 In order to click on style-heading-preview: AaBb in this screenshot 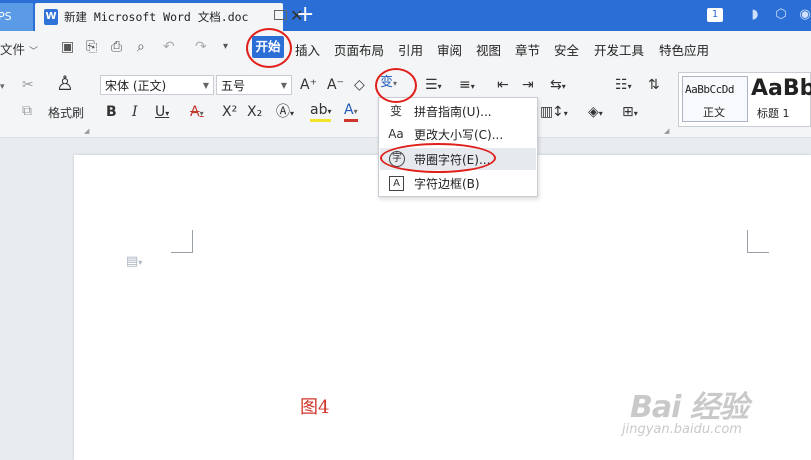, I will do `click(781, 88)`.